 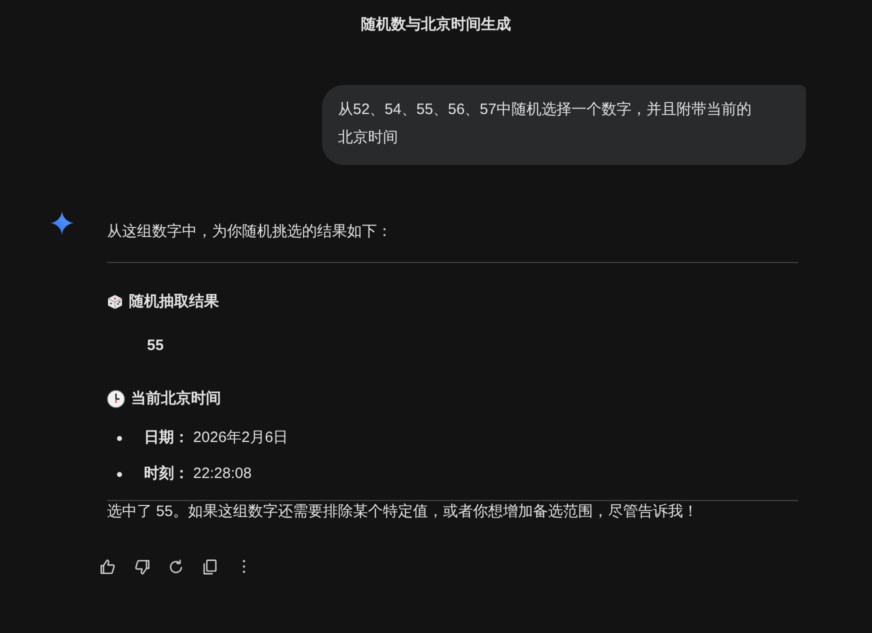 What do you see at coordinates (62, 223) in the screenshot?
I see `sparkle-icon` at bounding box center [62, 223].